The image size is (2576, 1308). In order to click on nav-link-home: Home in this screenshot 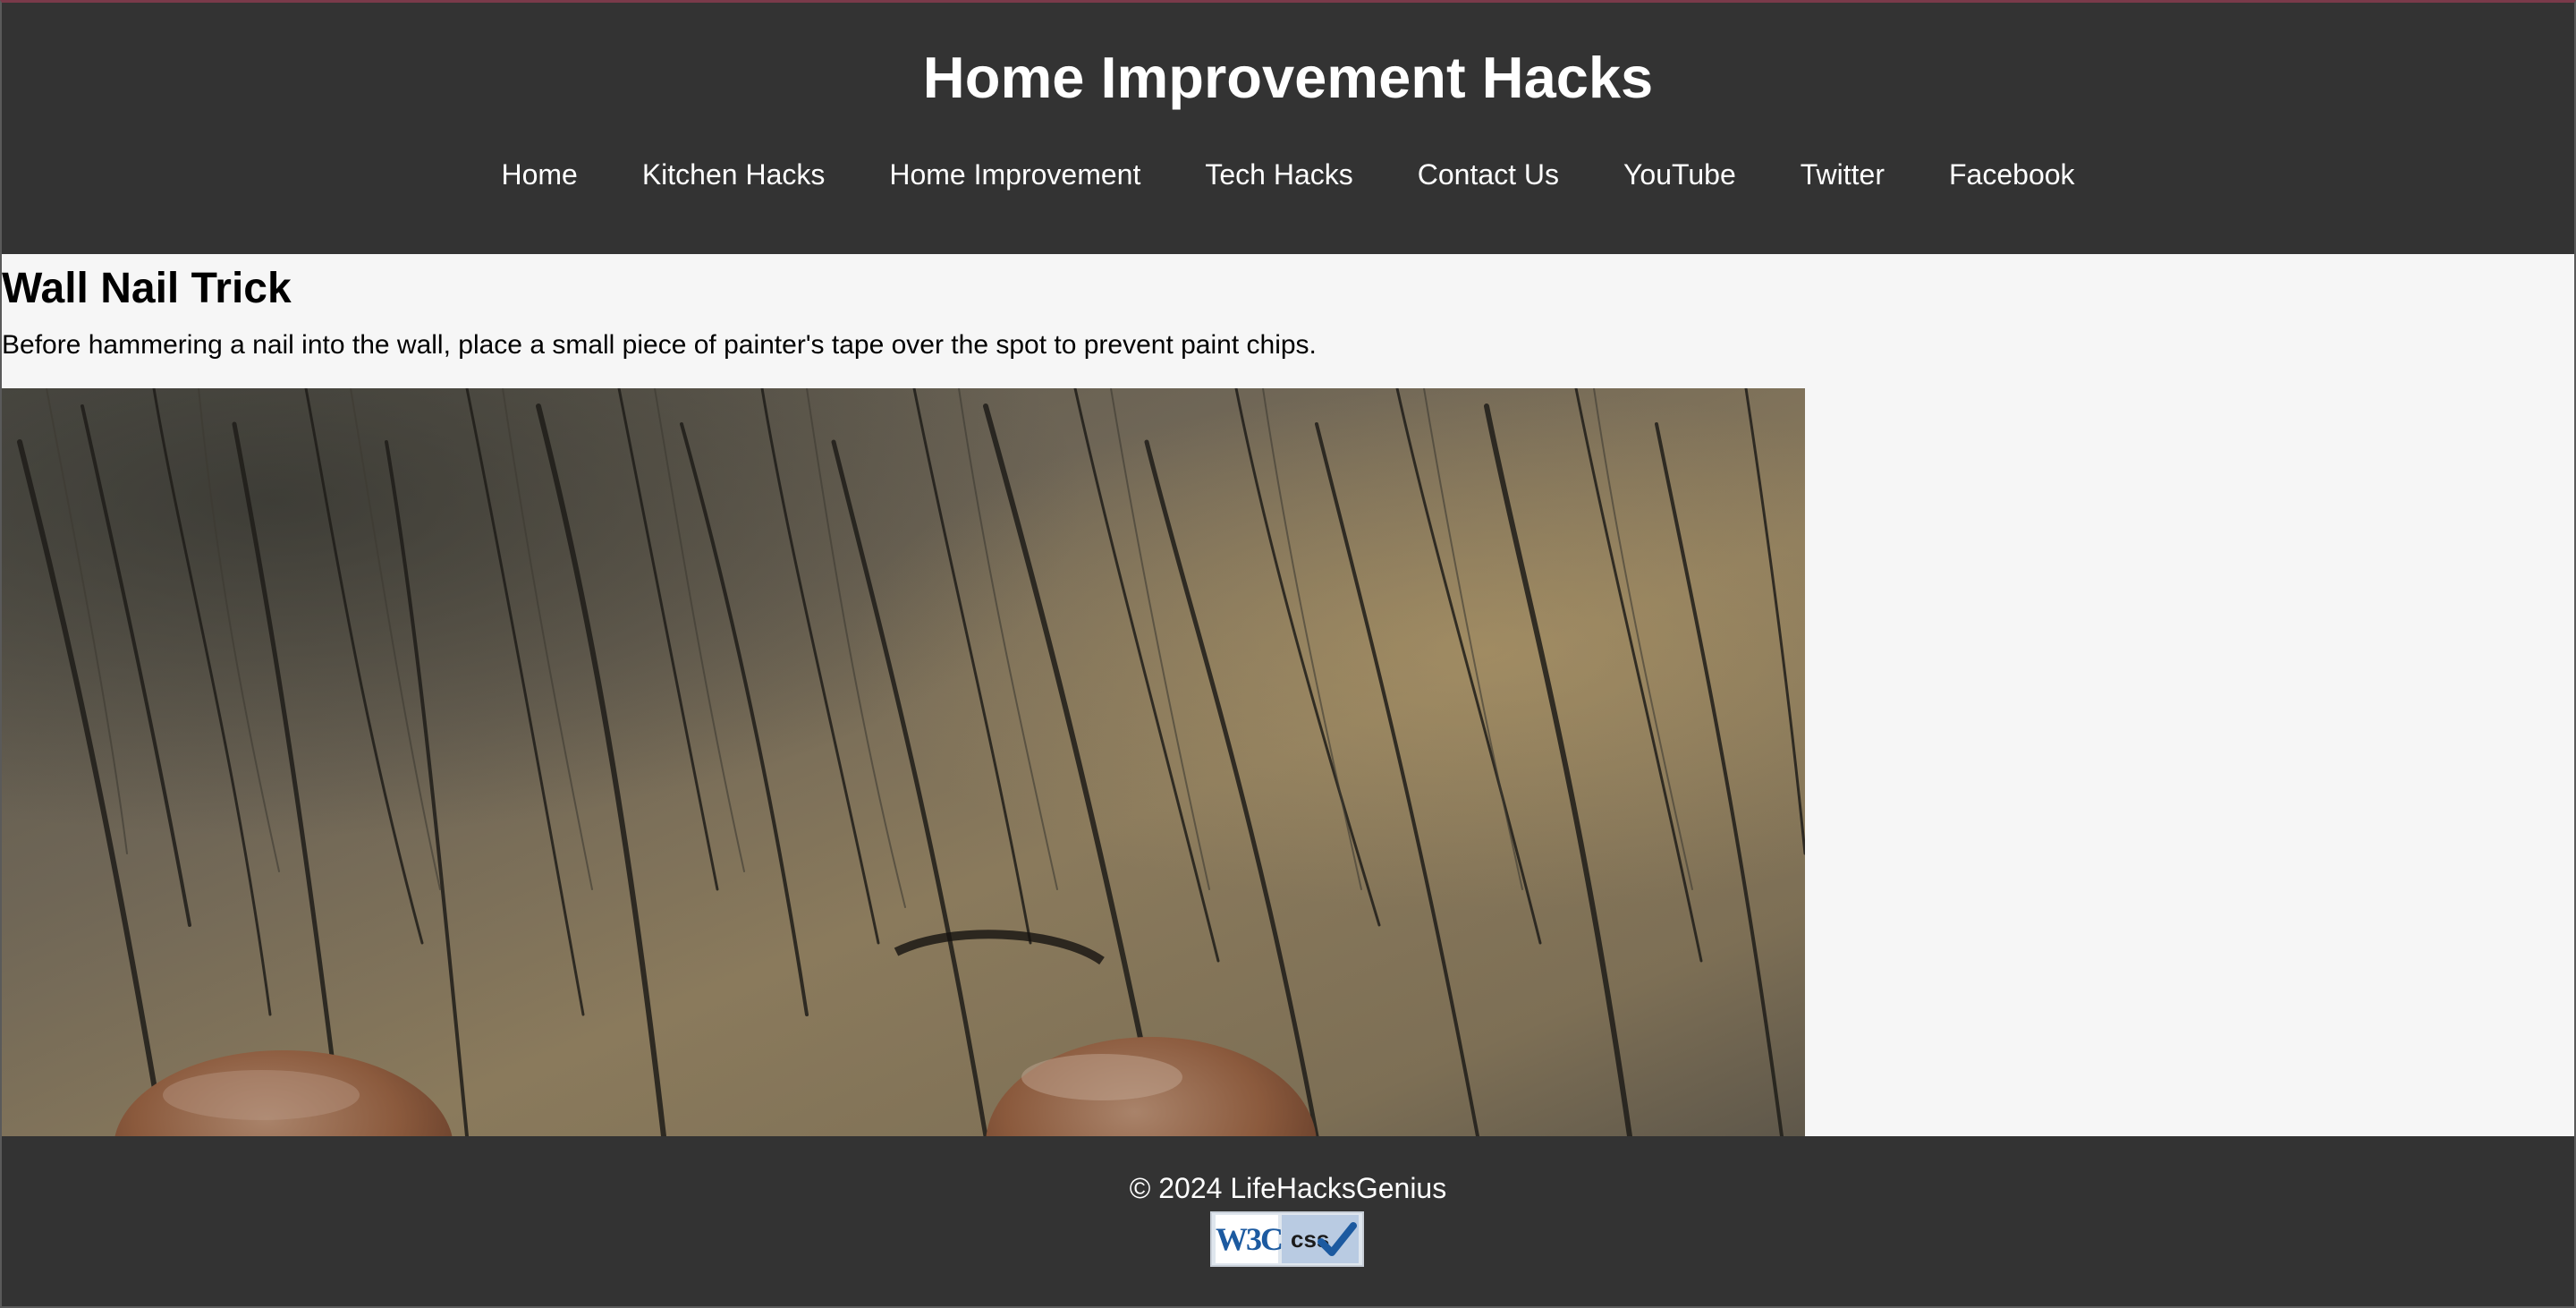, I will do `click(539, 174)`.